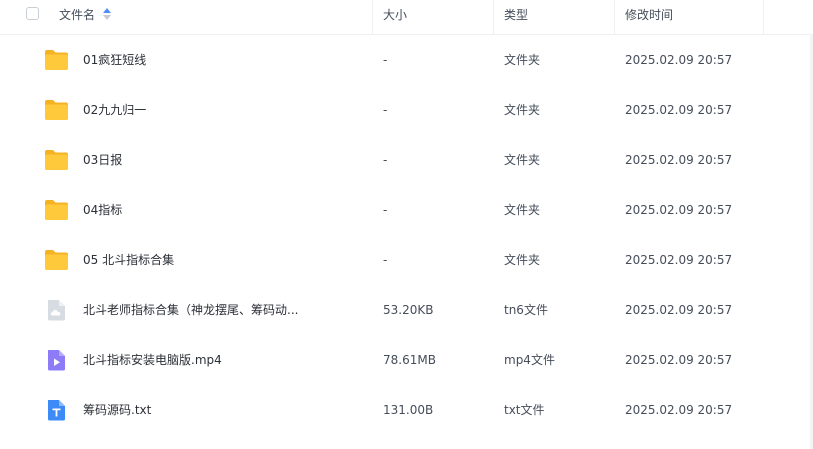  What do you see at coordinates (406, 60) in the screenshot?
I see `file-row: 01疯狂短线 - 文件夹 2025.02.09 20:57` at bounding box center [406, 60].